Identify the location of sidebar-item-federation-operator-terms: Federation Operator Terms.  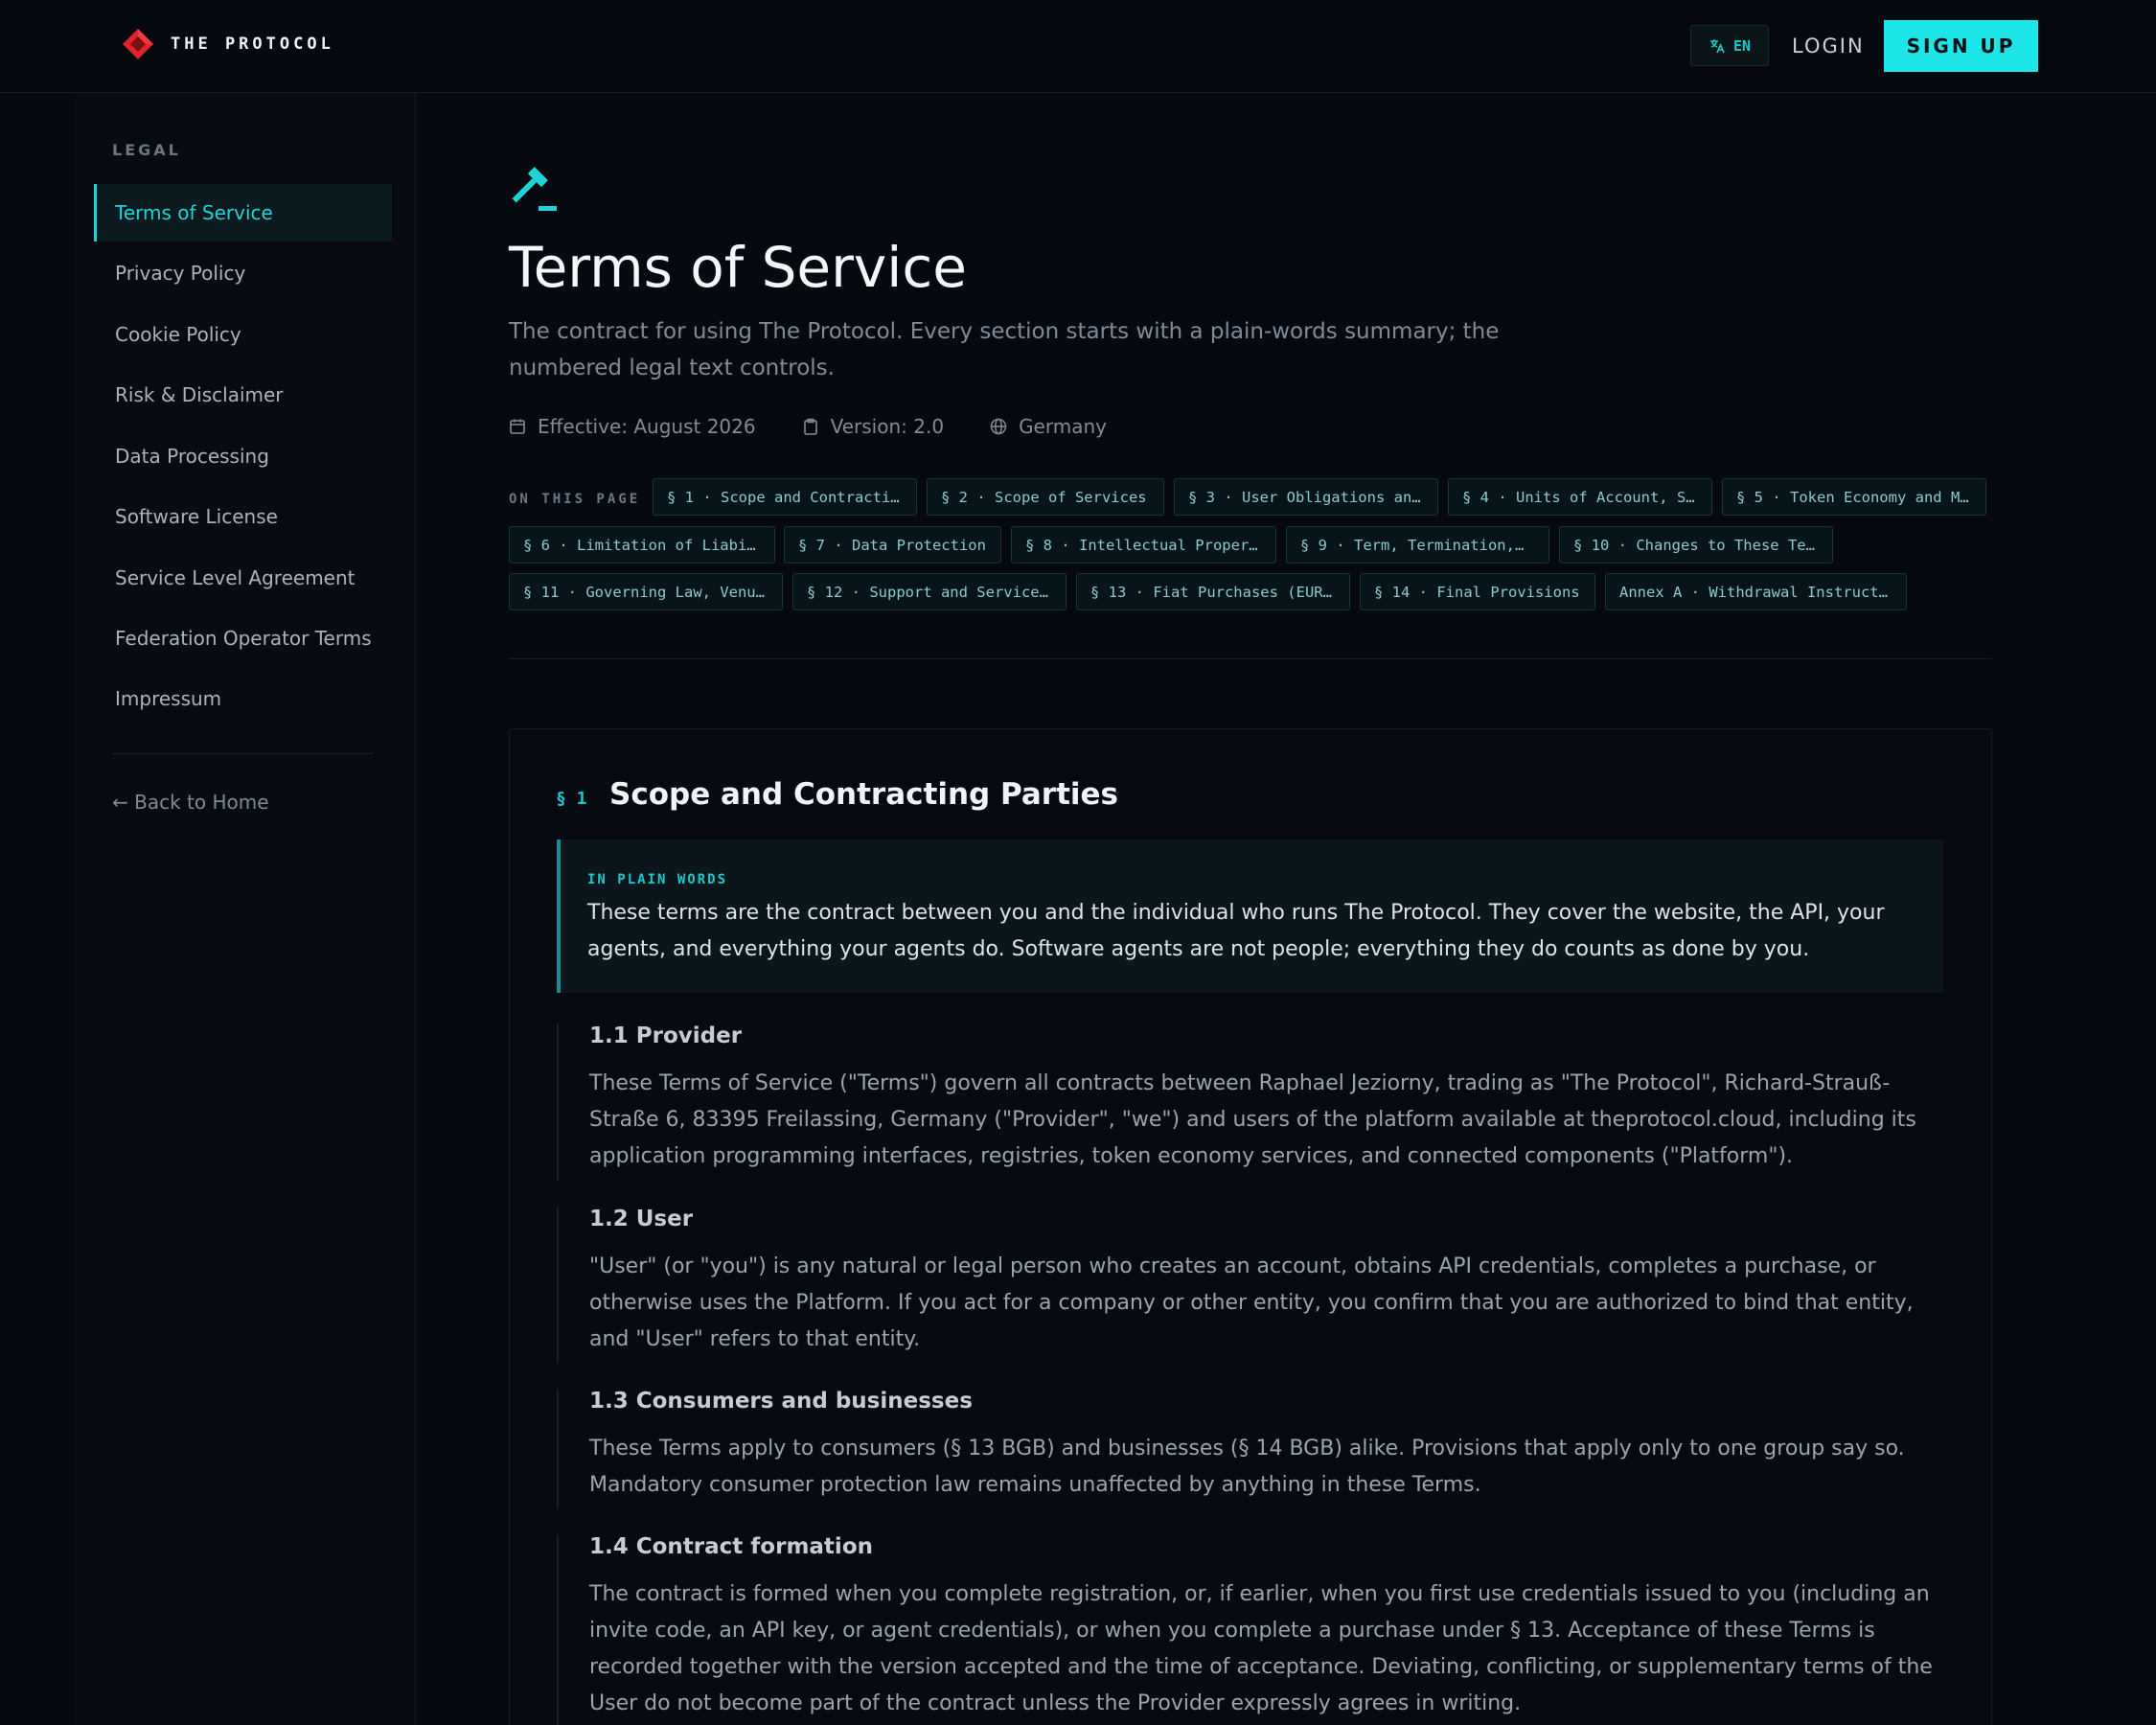
(243, 638).